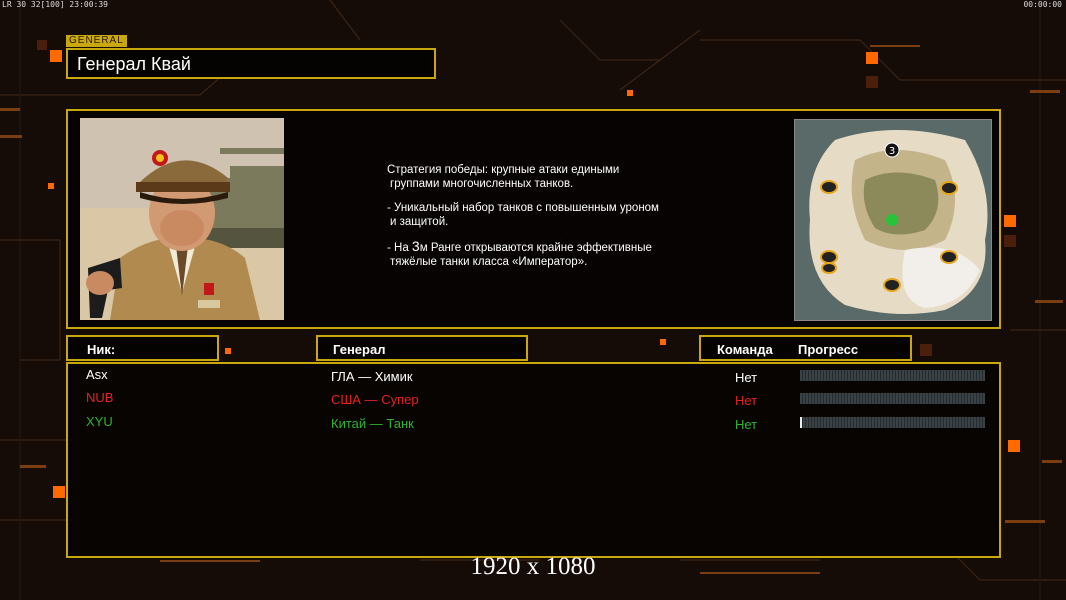 This screenshot has width=1066, height=600. Describe the element at coordinates (482, 184) in the screenshot. I see `description-line: группами многочисленных танков.` at that location.